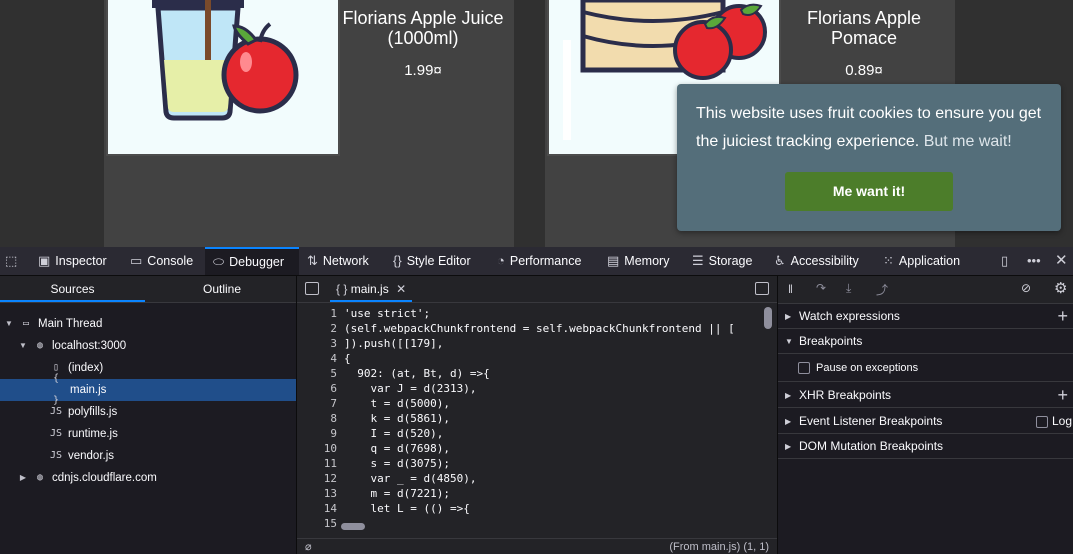 The image size is (1073, 554). I want to click on section-label: DOM Mutation Breakpoints, so click(871, 445).